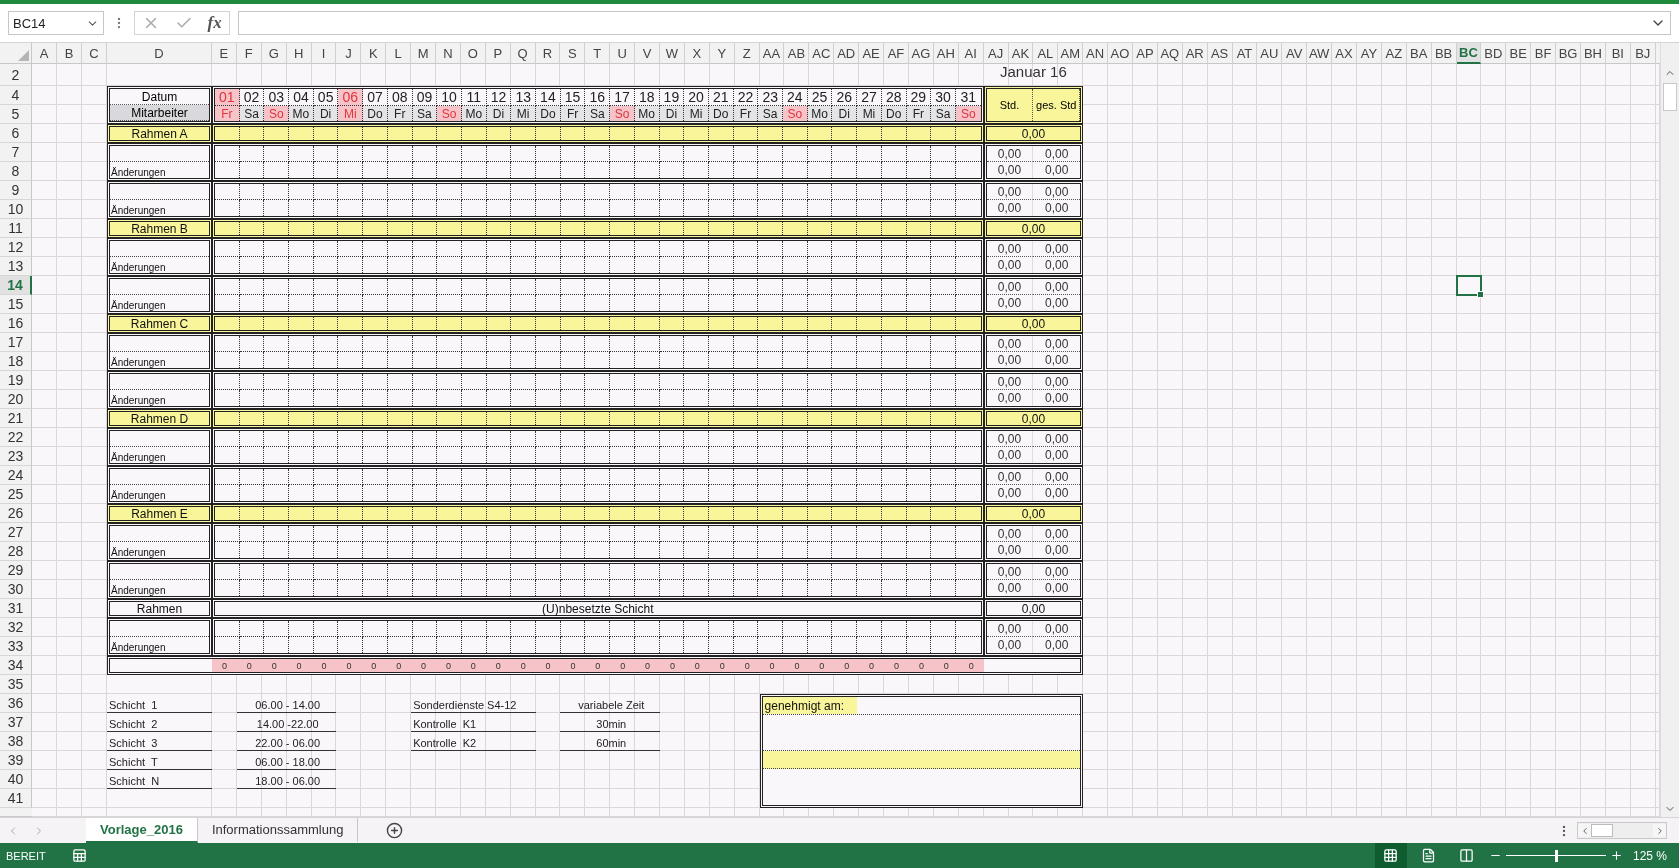 The width and height of the screenshot is (1679, 868). What do you see at coordinates (1568, 53) in the screenshot?
I see `column-header: BG` at bounding box center [1568, 53].